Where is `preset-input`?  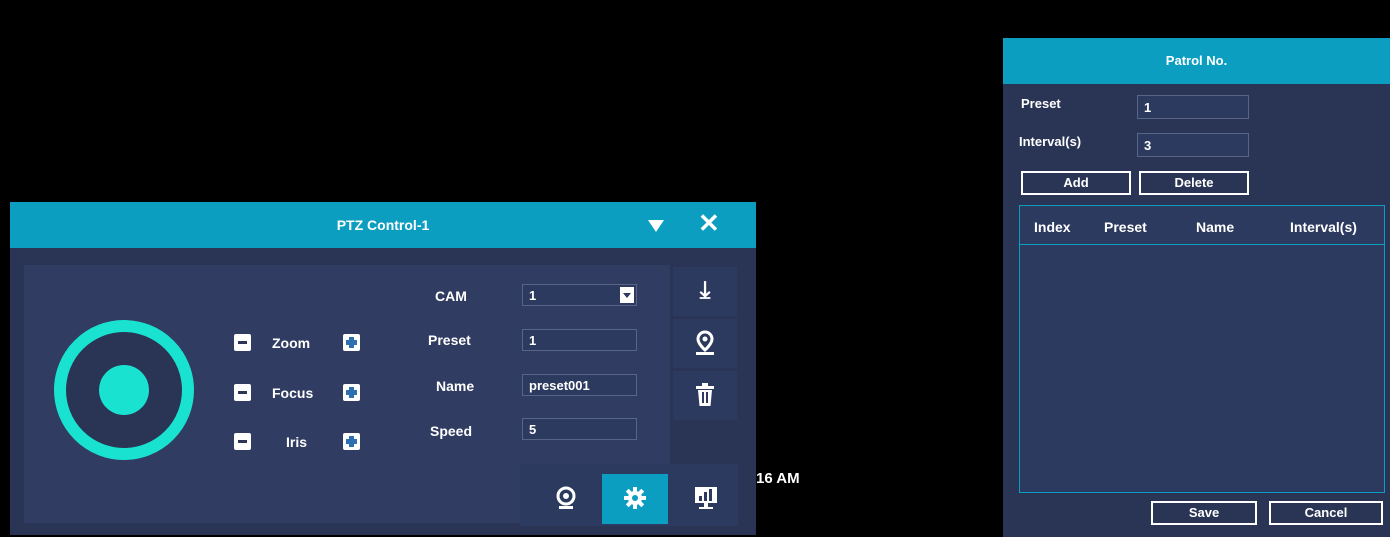
preset-input is located at coordinates (579, 340).